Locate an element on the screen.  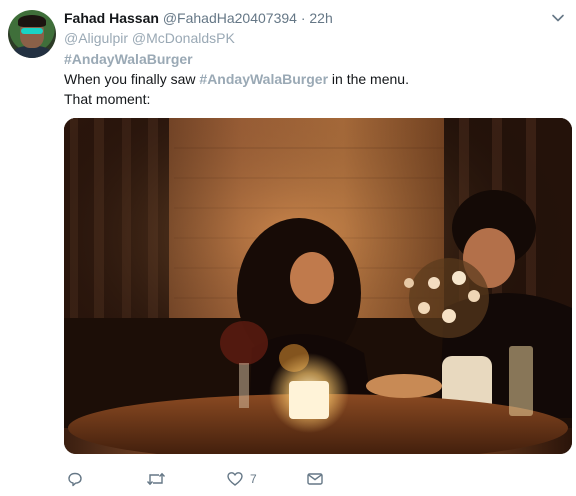
reply-icon is located at coordinates (75, 479).